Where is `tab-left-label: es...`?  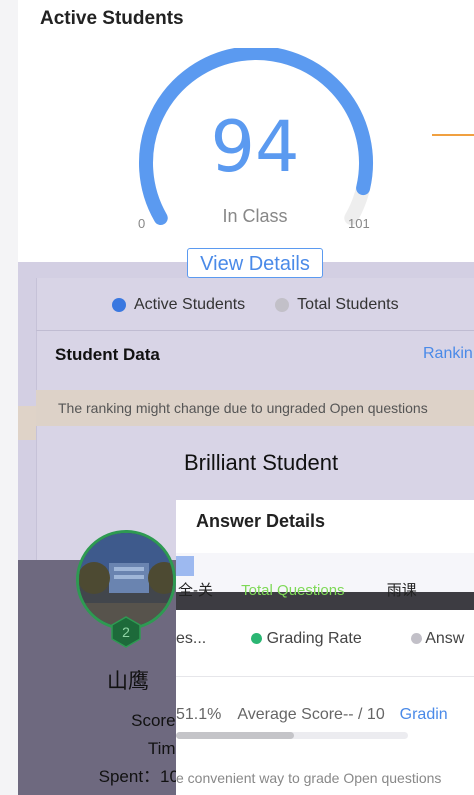
tab-left-label: es... is located at coordinates (191, 638).